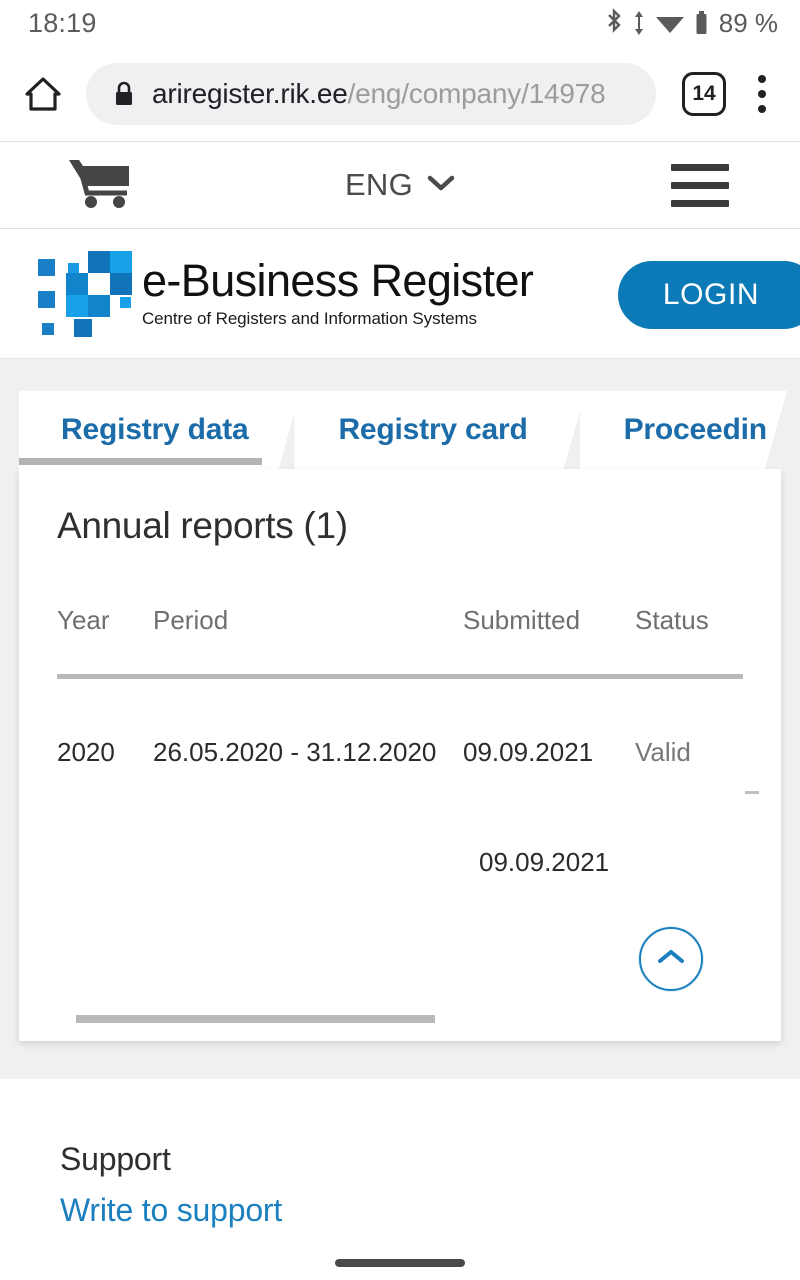 This screenshot has height=1280, width=800. I want to click on status-badge: Valid, so click(663, 752).